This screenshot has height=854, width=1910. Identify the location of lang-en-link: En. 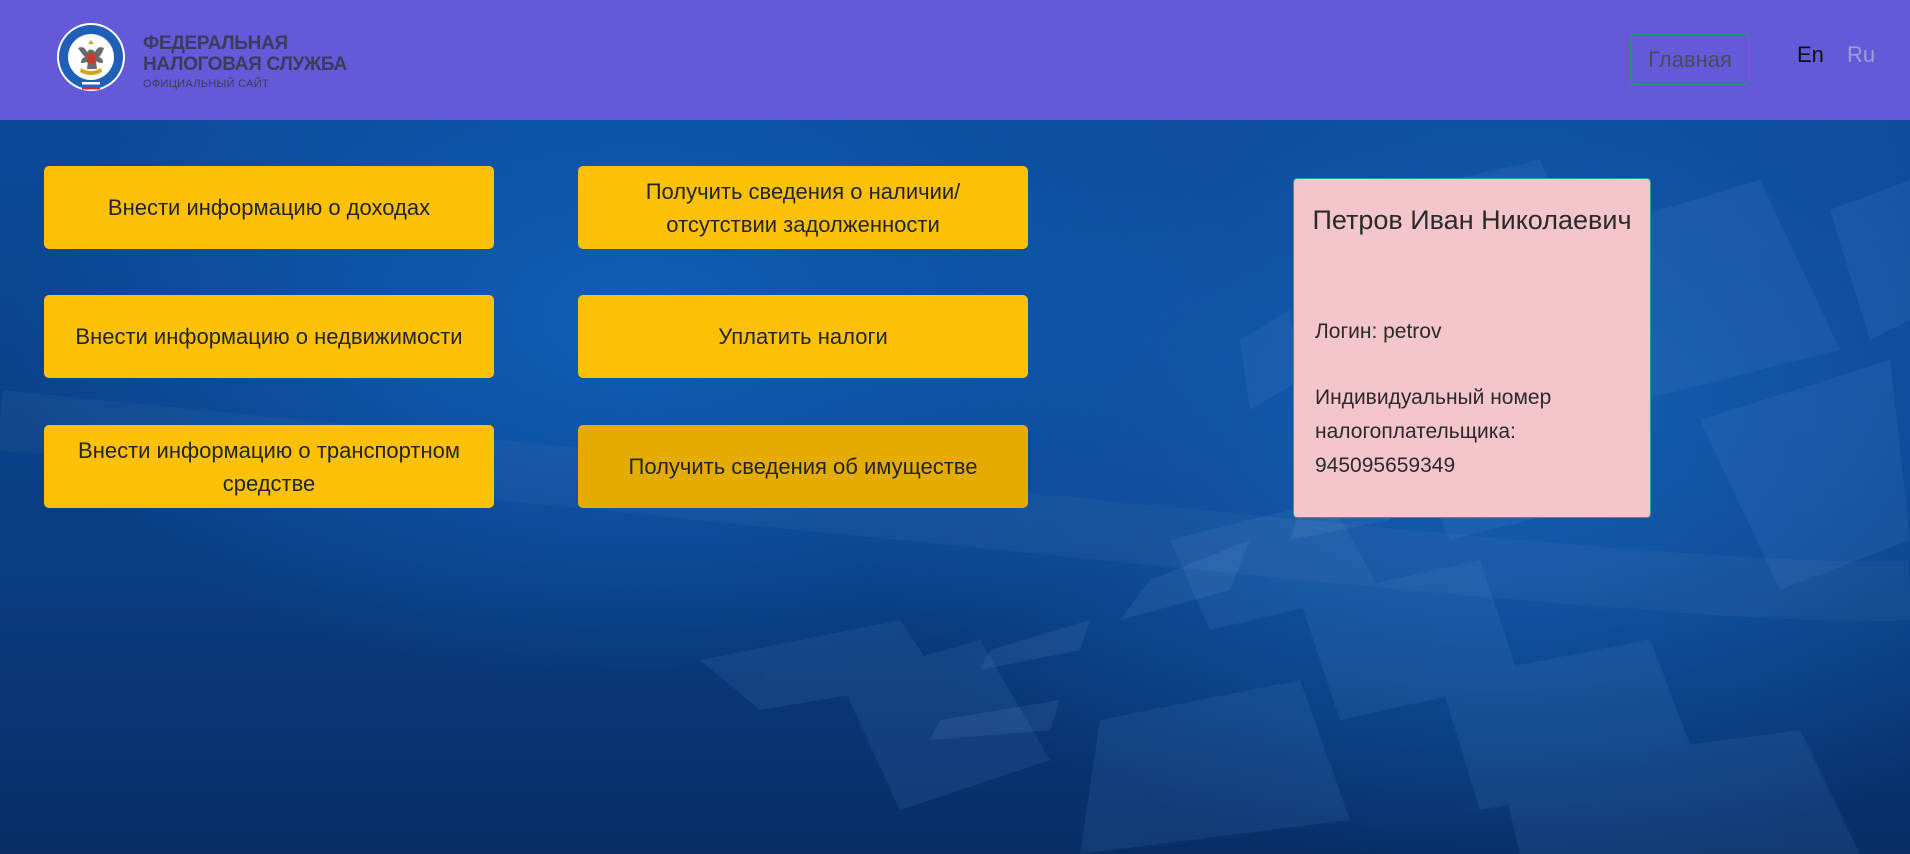
(1810, 55).